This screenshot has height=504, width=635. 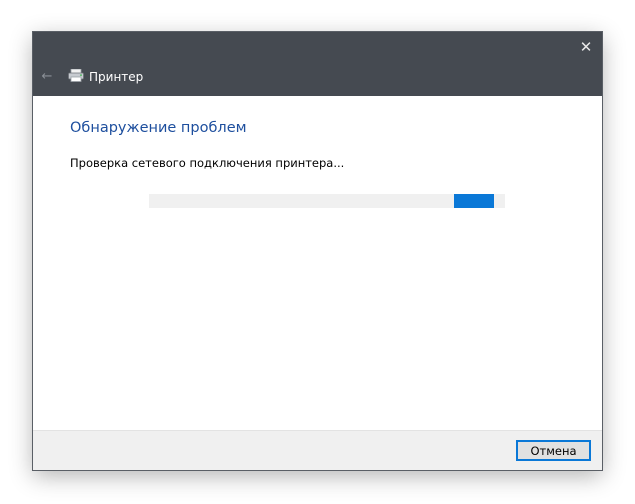 I want to click on close-icon: ✕, so click(x=586, y=46).